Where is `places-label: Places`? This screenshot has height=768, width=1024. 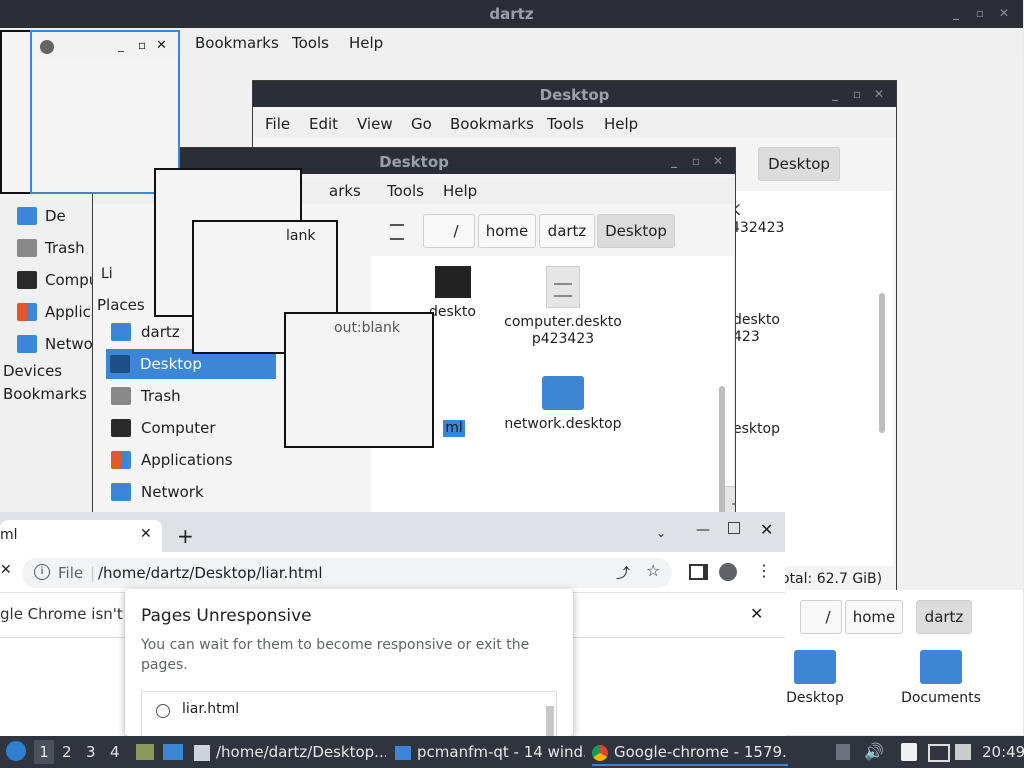 places-label: Places is located at coordinates (121, 305).